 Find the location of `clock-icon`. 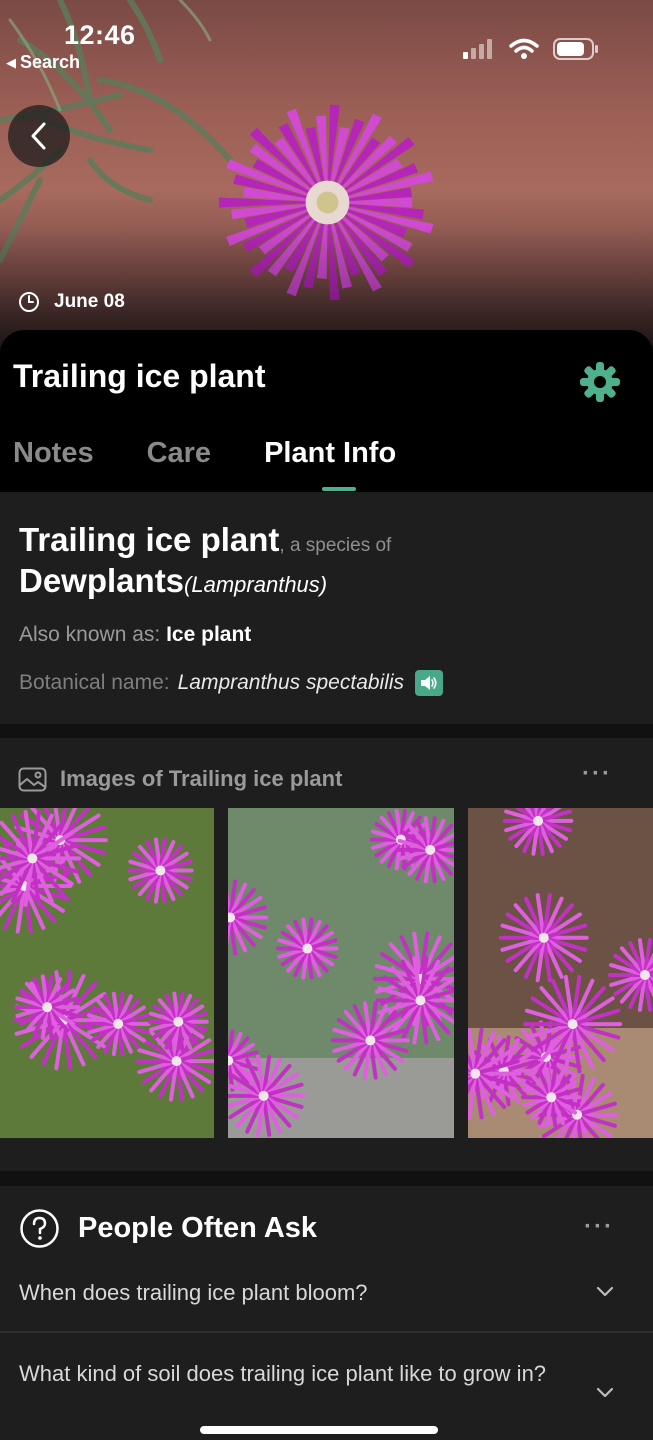

clock-icon is located at coordinates (29, 302).